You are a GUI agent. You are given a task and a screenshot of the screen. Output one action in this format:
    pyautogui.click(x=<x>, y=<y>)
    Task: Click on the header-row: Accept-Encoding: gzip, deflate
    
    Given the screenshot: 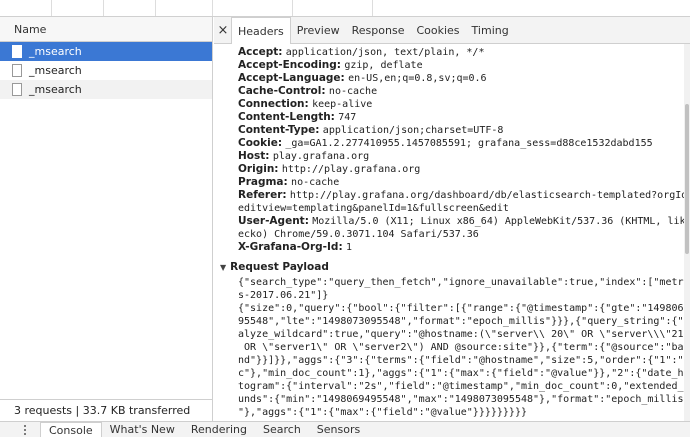 What is the action you would take?
    pyautogui.click(x=330, y=65)
    